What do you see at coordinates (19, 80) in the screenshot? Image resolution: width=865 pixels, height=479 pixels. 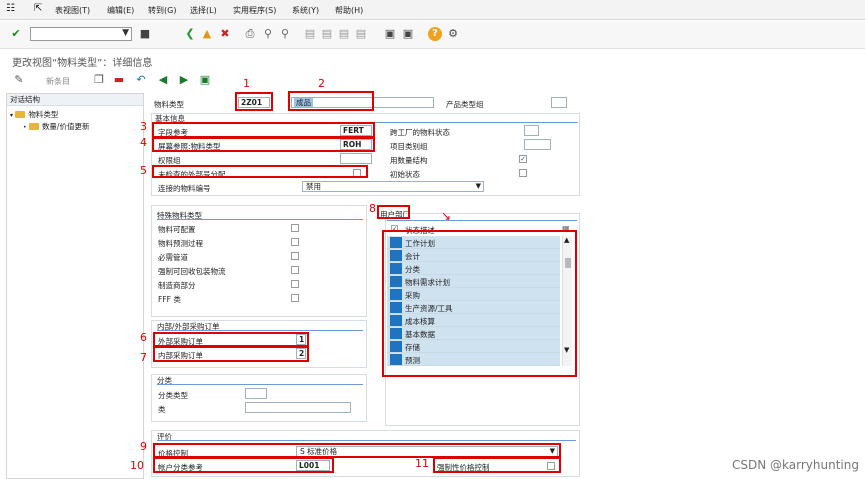 I see `display-change-icon: ✎` at bounding box center [19, 80].